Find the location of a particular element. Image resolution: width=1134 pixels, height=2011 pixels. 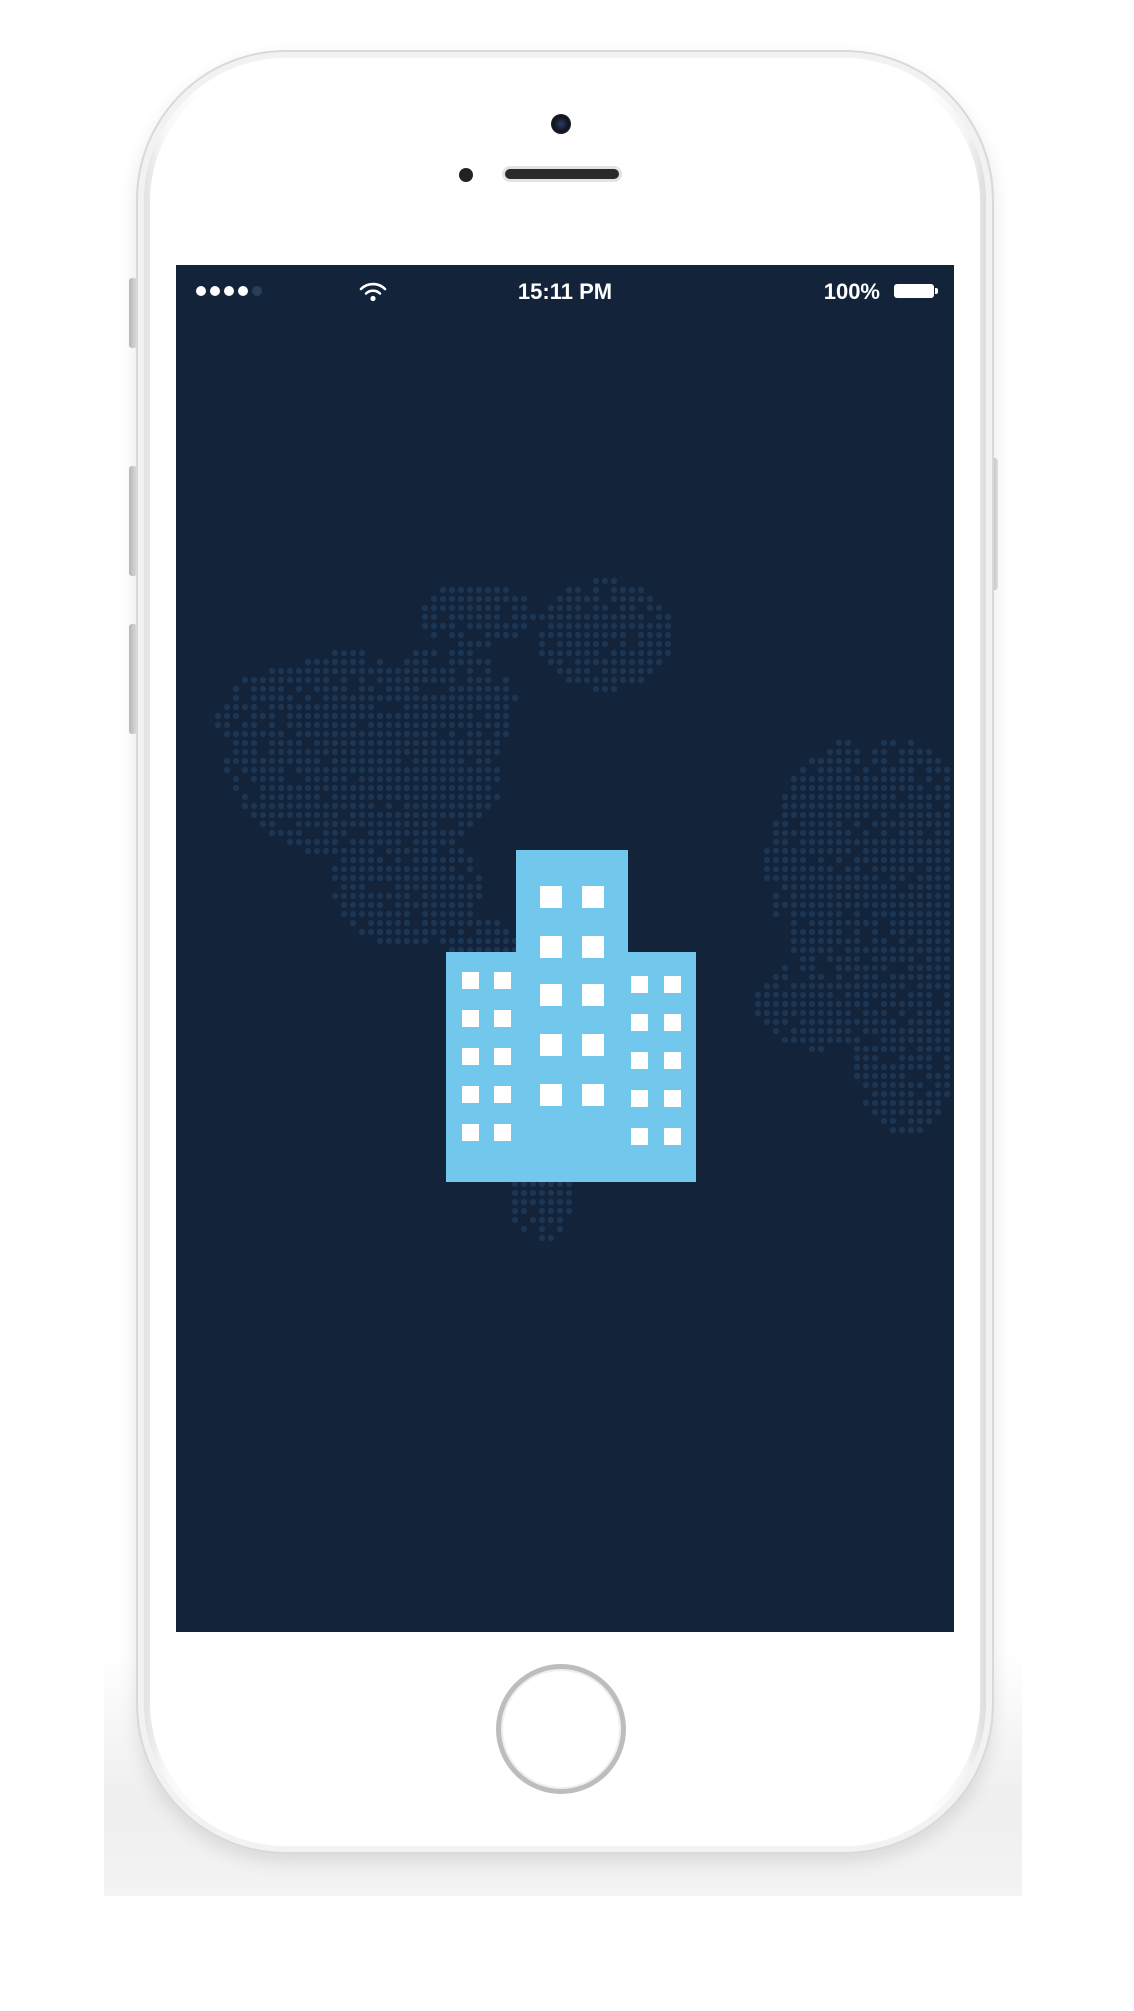

building-window is located at coordinates (551, 897).